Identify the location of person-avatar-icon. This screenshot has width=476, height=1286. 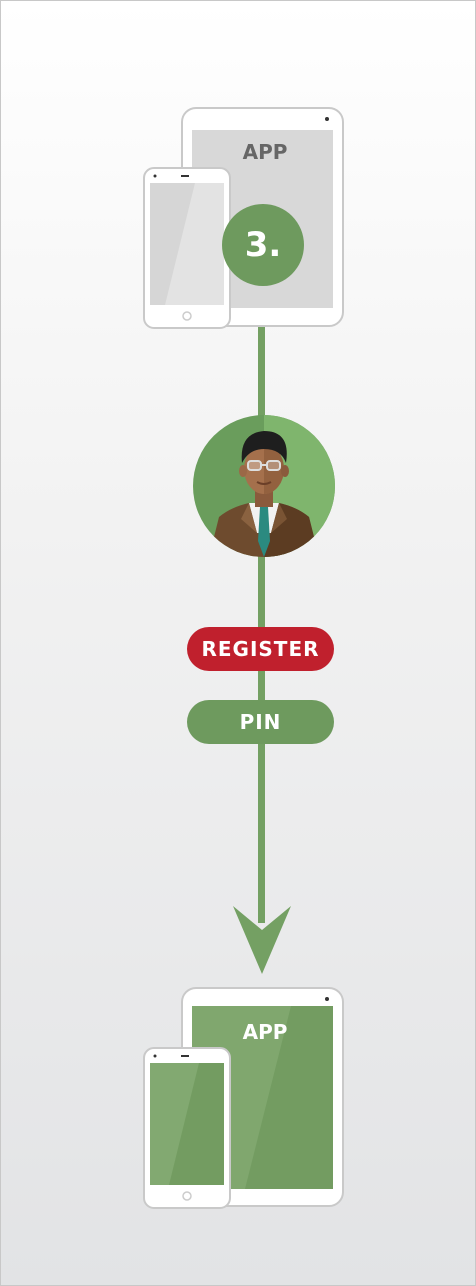
(264, 486).